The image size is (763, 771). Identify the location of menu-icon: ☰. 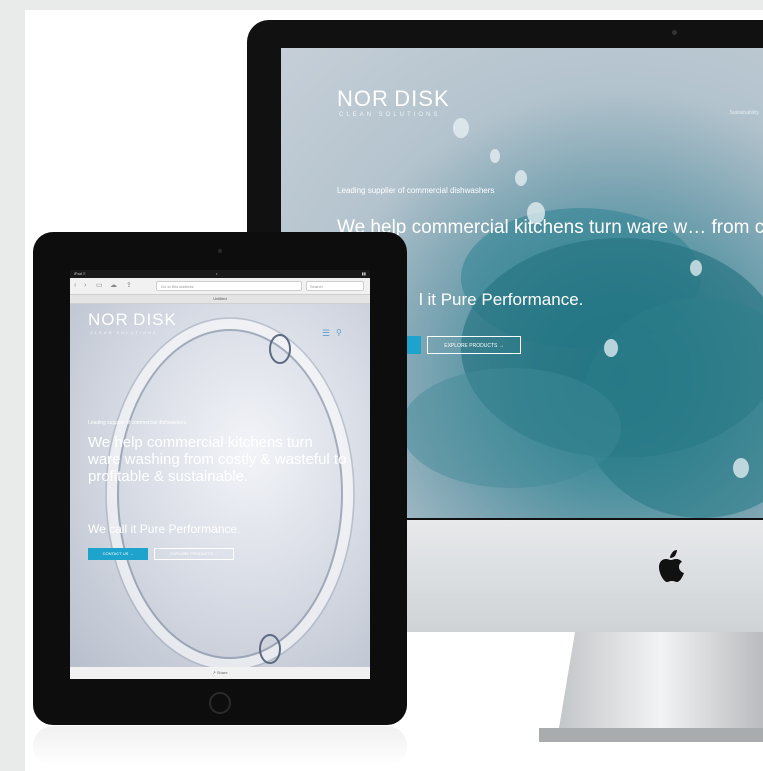
(326, 333).